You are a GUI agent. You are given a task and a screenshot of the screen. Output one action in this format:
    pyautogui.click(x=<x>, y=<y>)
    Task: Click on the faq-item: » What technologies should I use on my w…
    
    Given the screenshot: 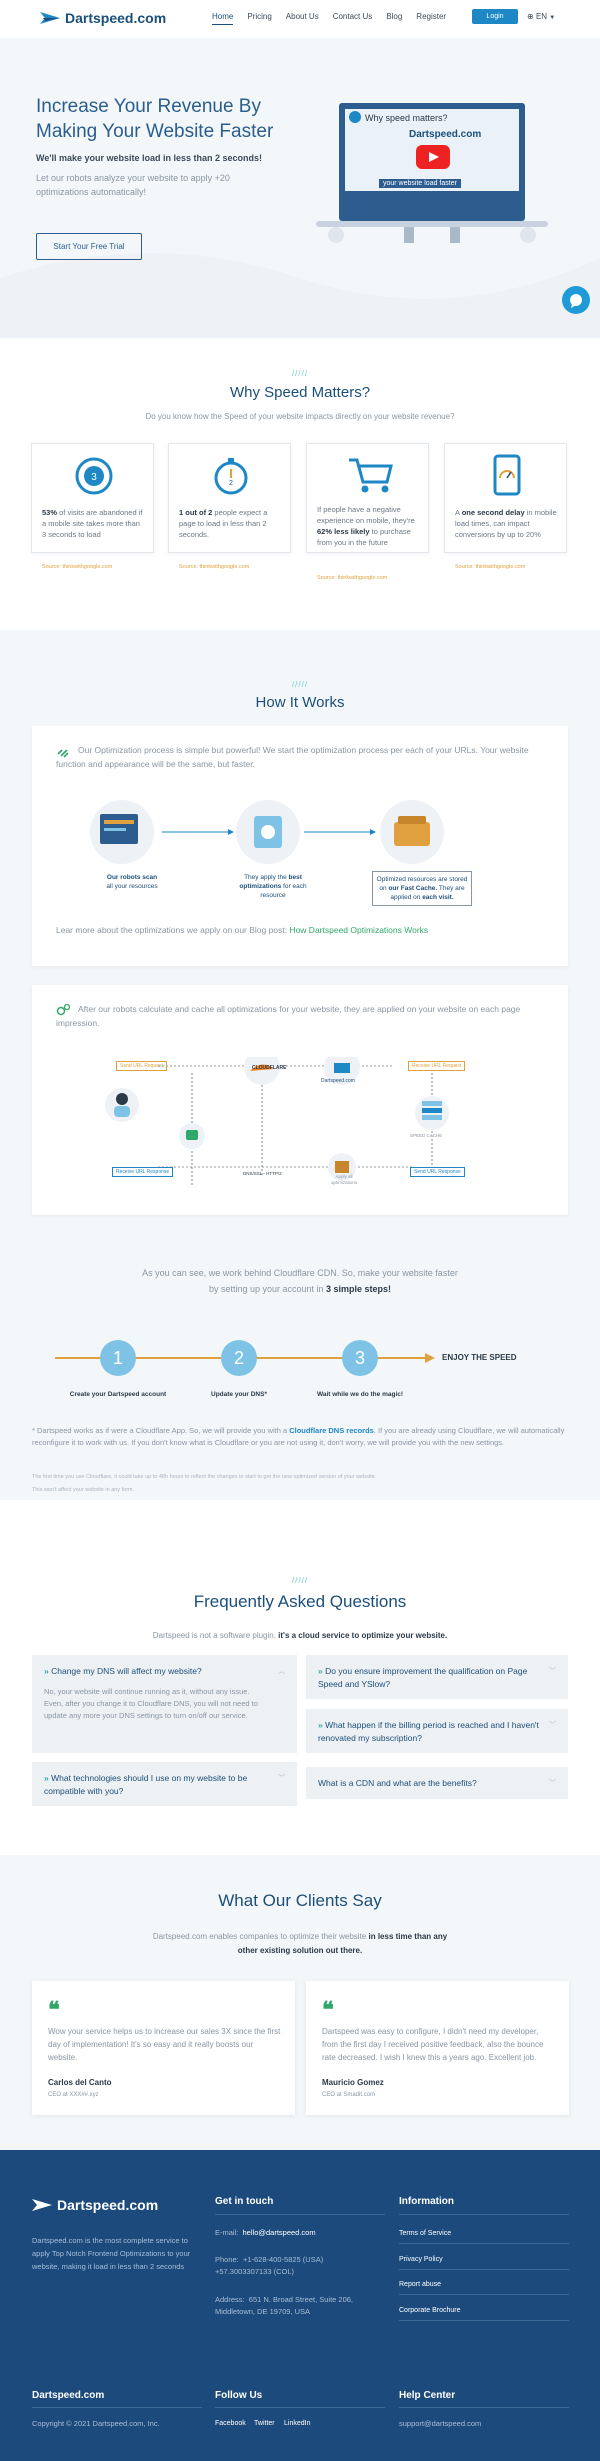 What is the action you would take?
    pyautogui.click(x=164, y=1784)
    